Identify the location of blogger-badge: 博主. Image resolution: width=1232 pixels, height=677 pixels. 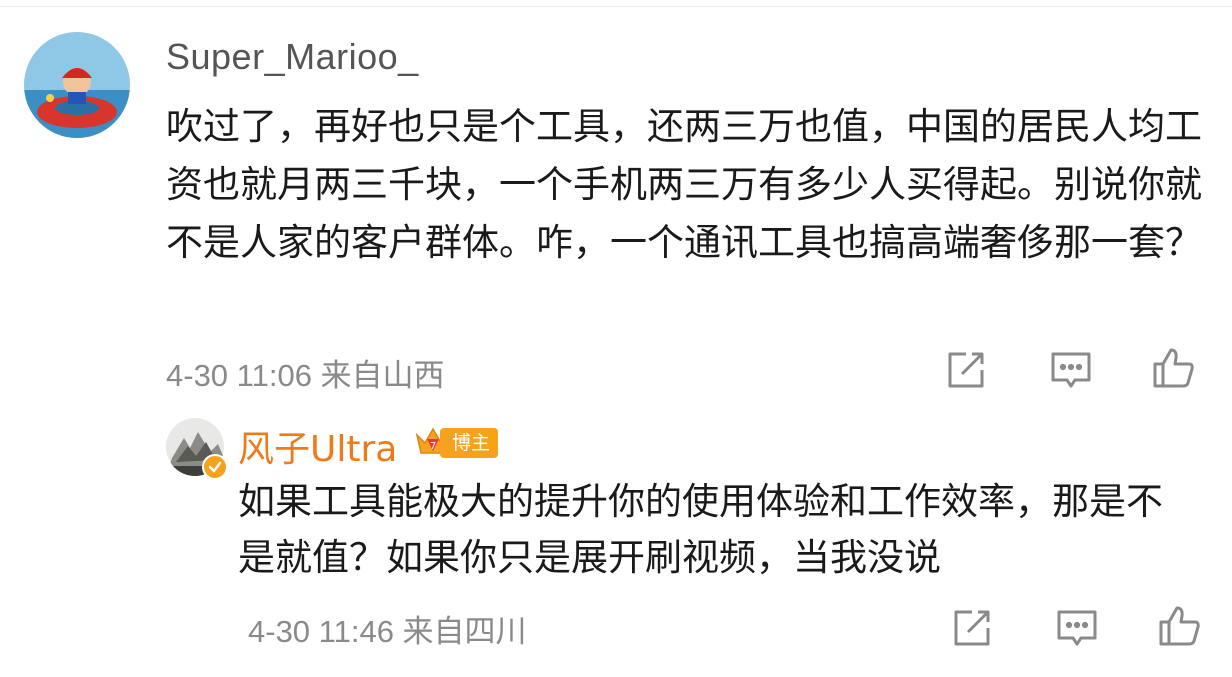
(469, 443).